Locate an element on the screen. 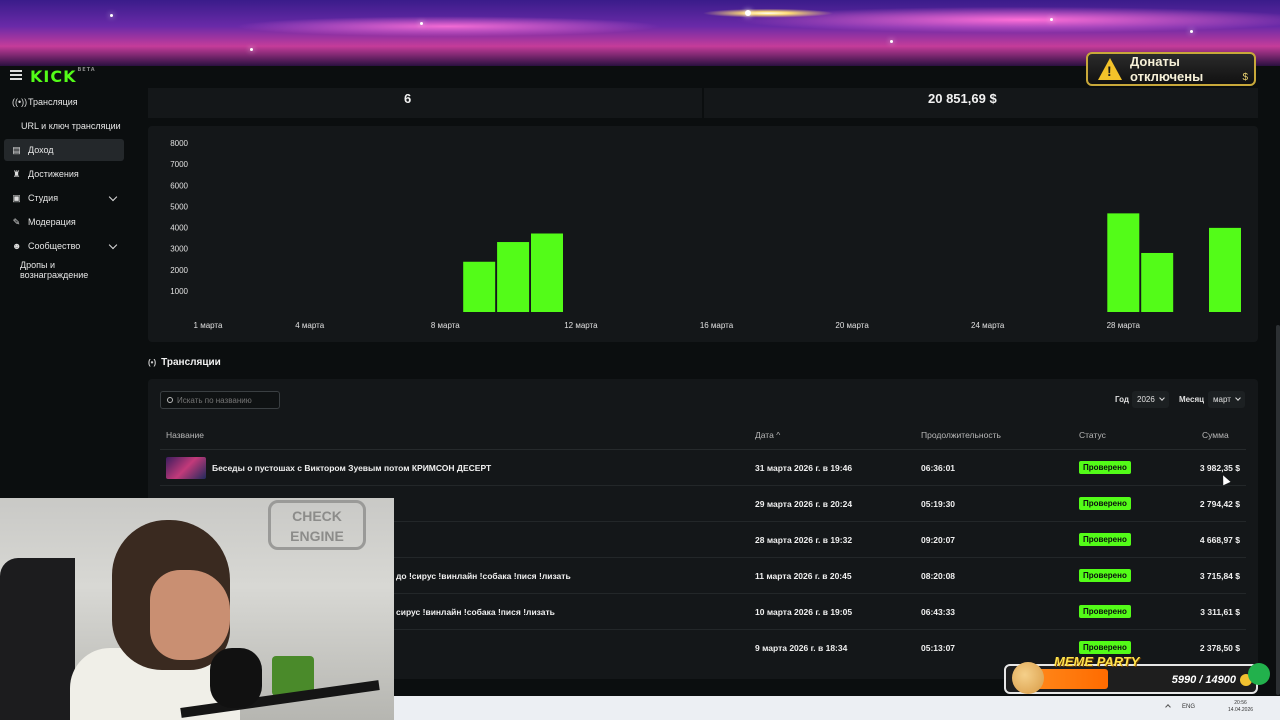  streams-count: 6 is located at coordinates (408, 98).